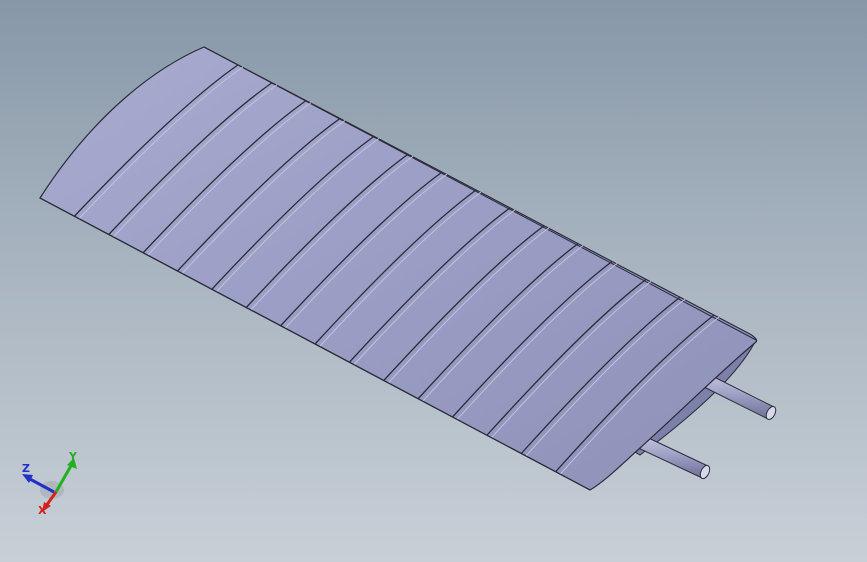 This screenshot has width=867, height=562. I want to click on x-axis-label: X, so click(42, 510).